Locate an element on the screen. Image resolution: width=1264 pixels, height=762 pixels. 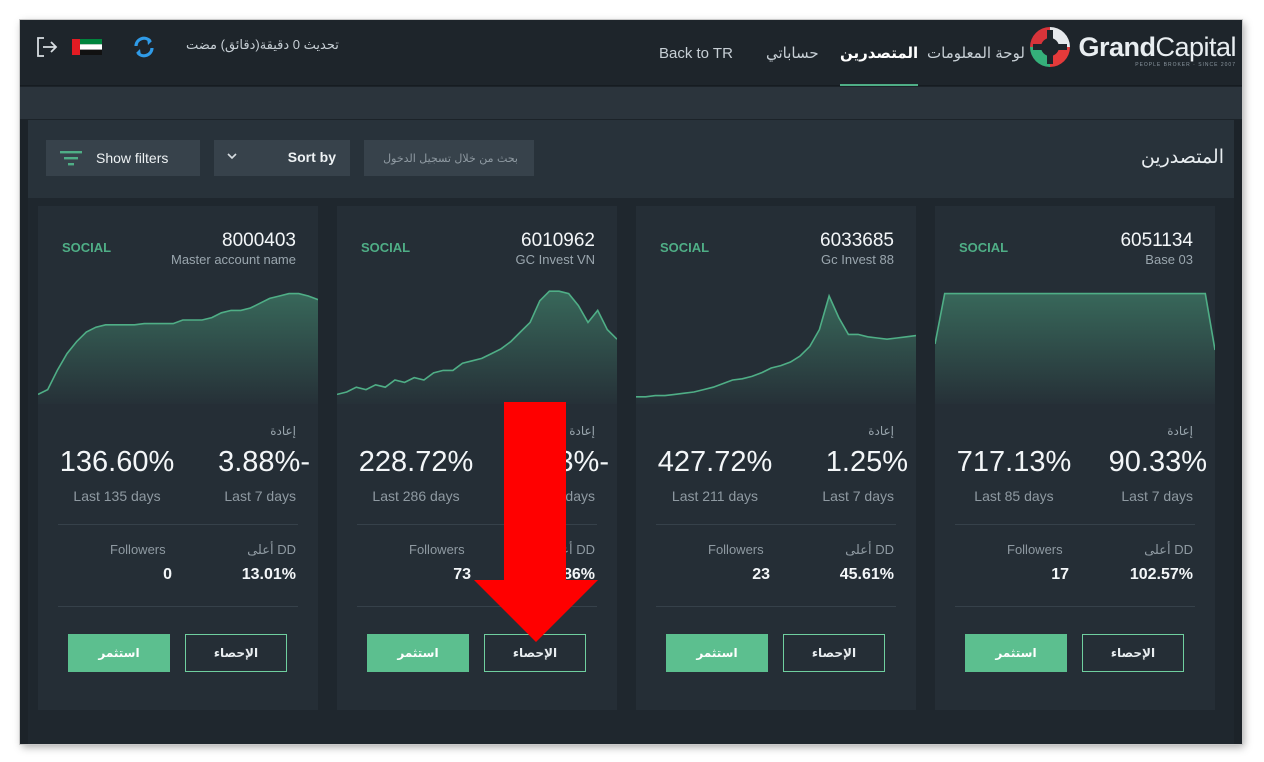
account-name: Master account name is located at coordinates (233, 259).